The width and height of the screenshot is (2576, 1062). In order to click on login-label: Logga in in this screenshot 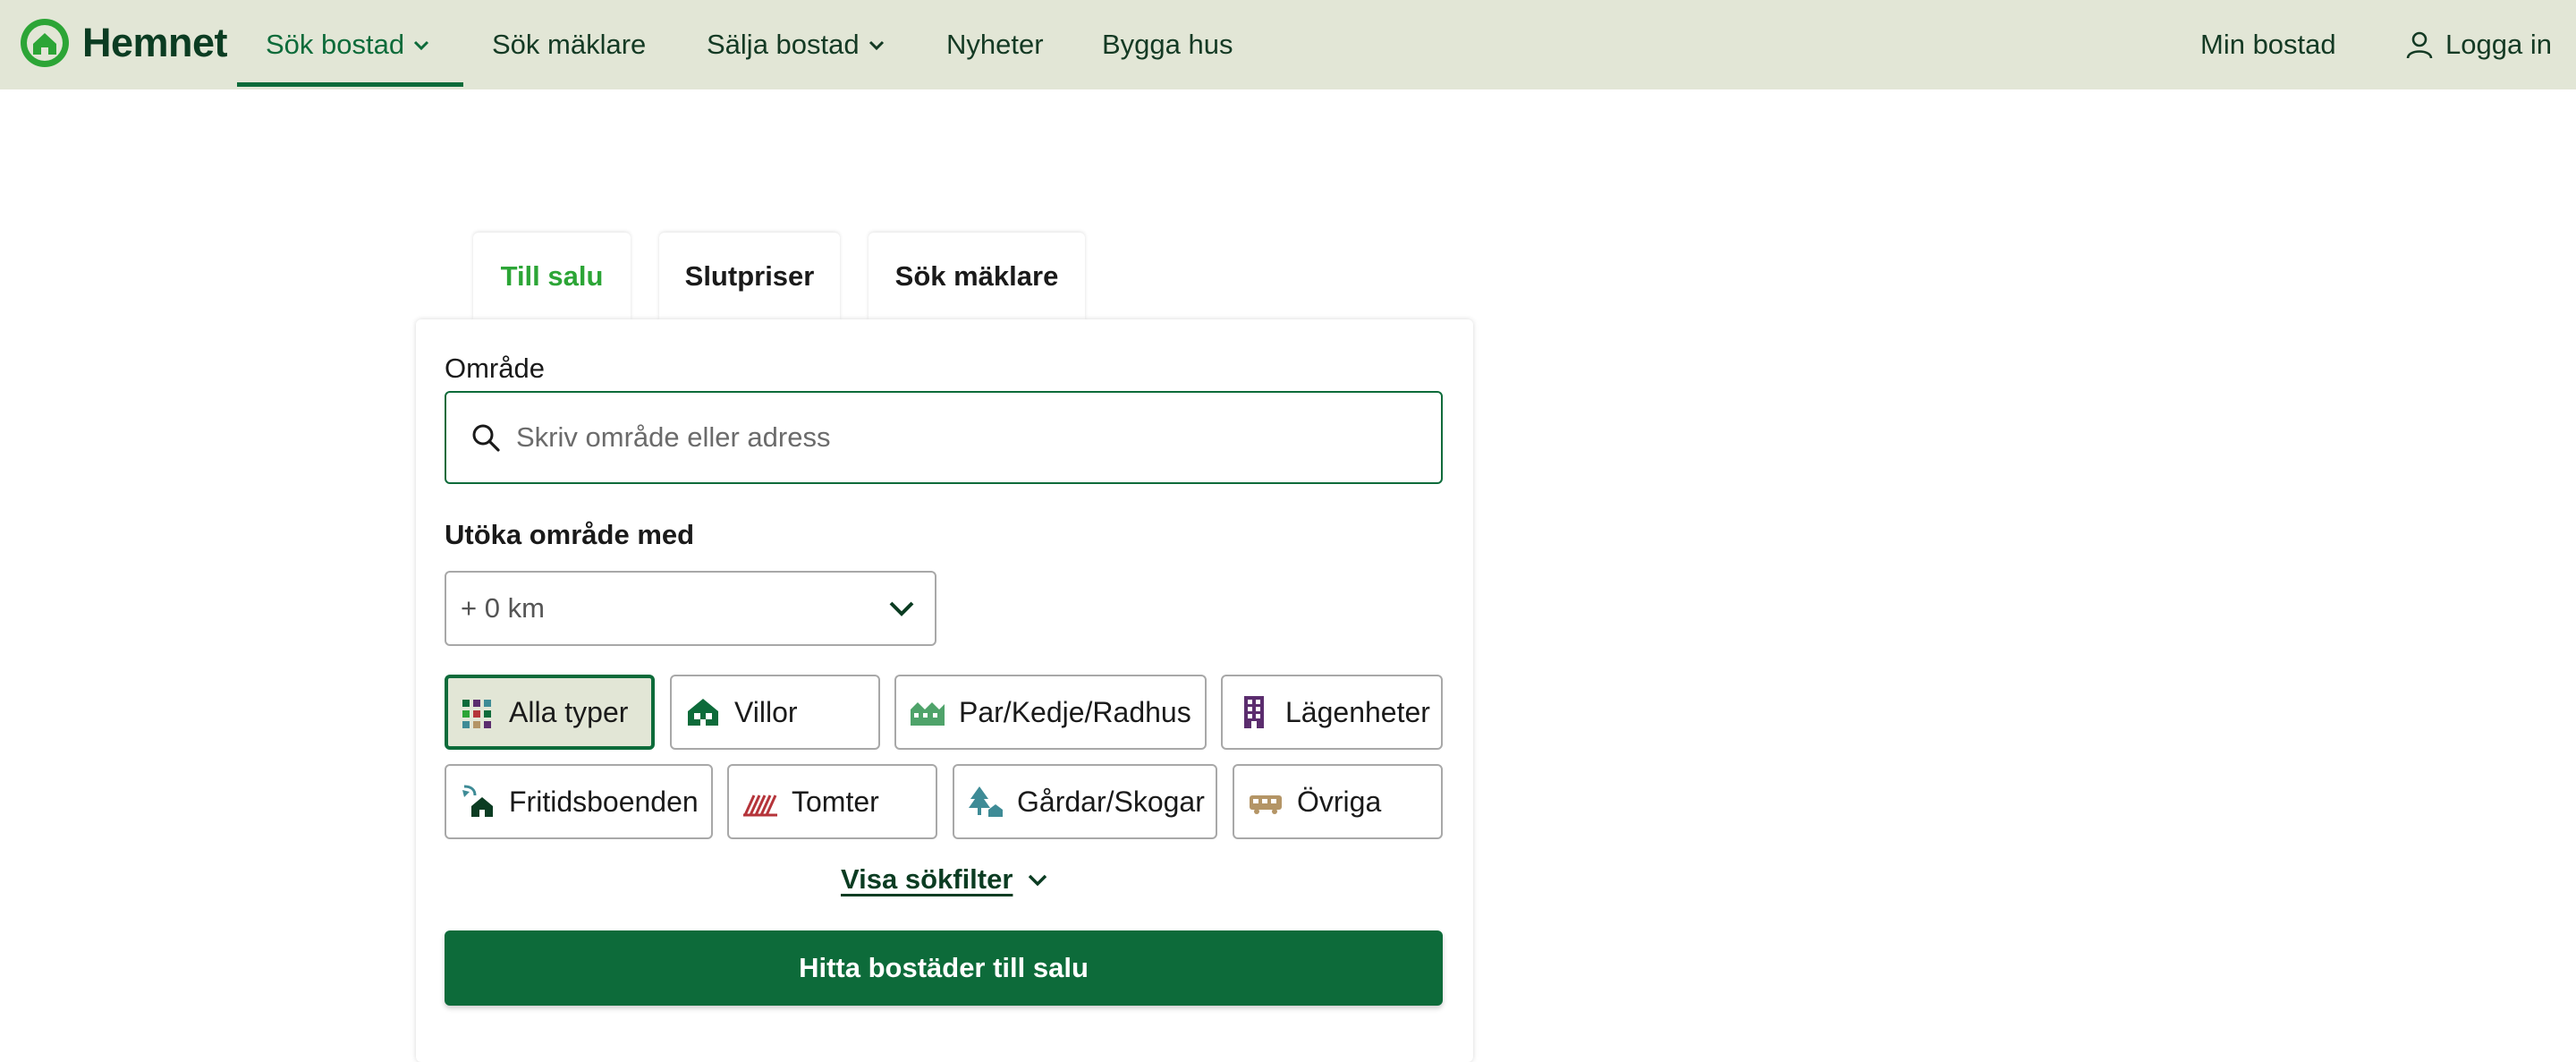, I will do `click(2498, 44)`.